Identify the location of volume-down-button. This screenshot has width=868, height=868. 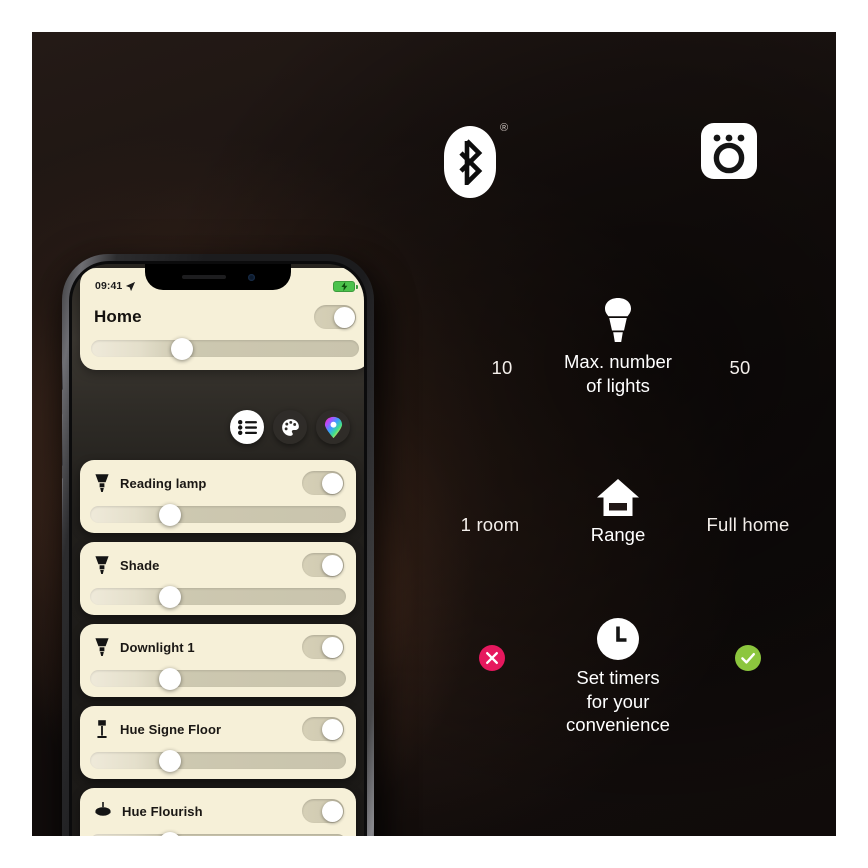
(62, 504).